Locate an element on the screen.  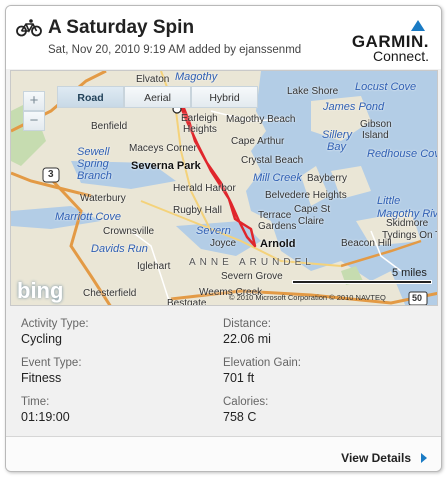
map-label: Sillery is located at coordinates (337, 135).